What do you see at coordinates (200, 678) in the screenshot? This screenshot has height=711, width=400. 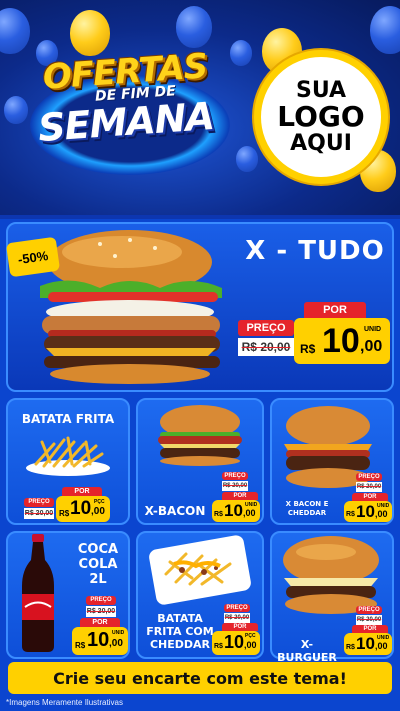 I see `cta-banner: Crie seu encarte com este tema!` at bounding box center [200, 678].